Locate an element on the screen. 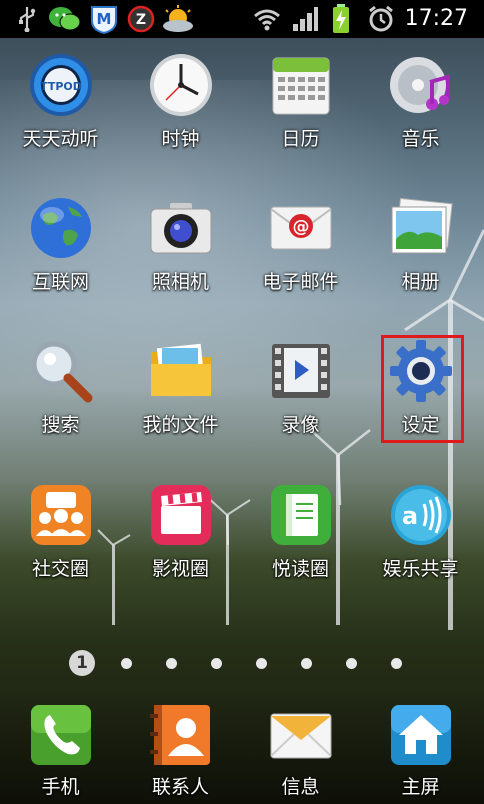 This screenshot has width=484, height=804. gallery-icon is located at coordinates (422, 225).